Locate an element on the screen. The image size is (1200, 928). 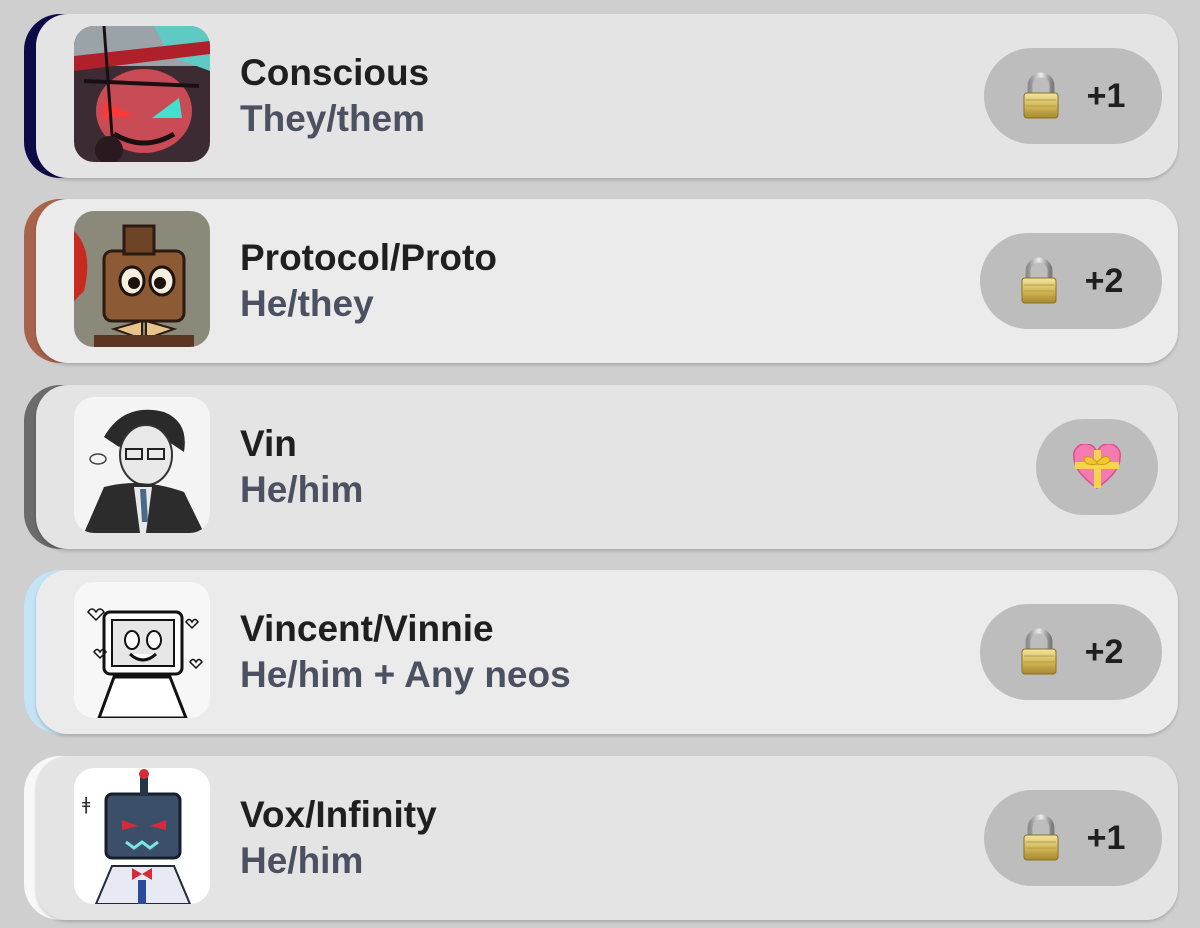
svg-text: ǂ is located at coordinates (86, 804).